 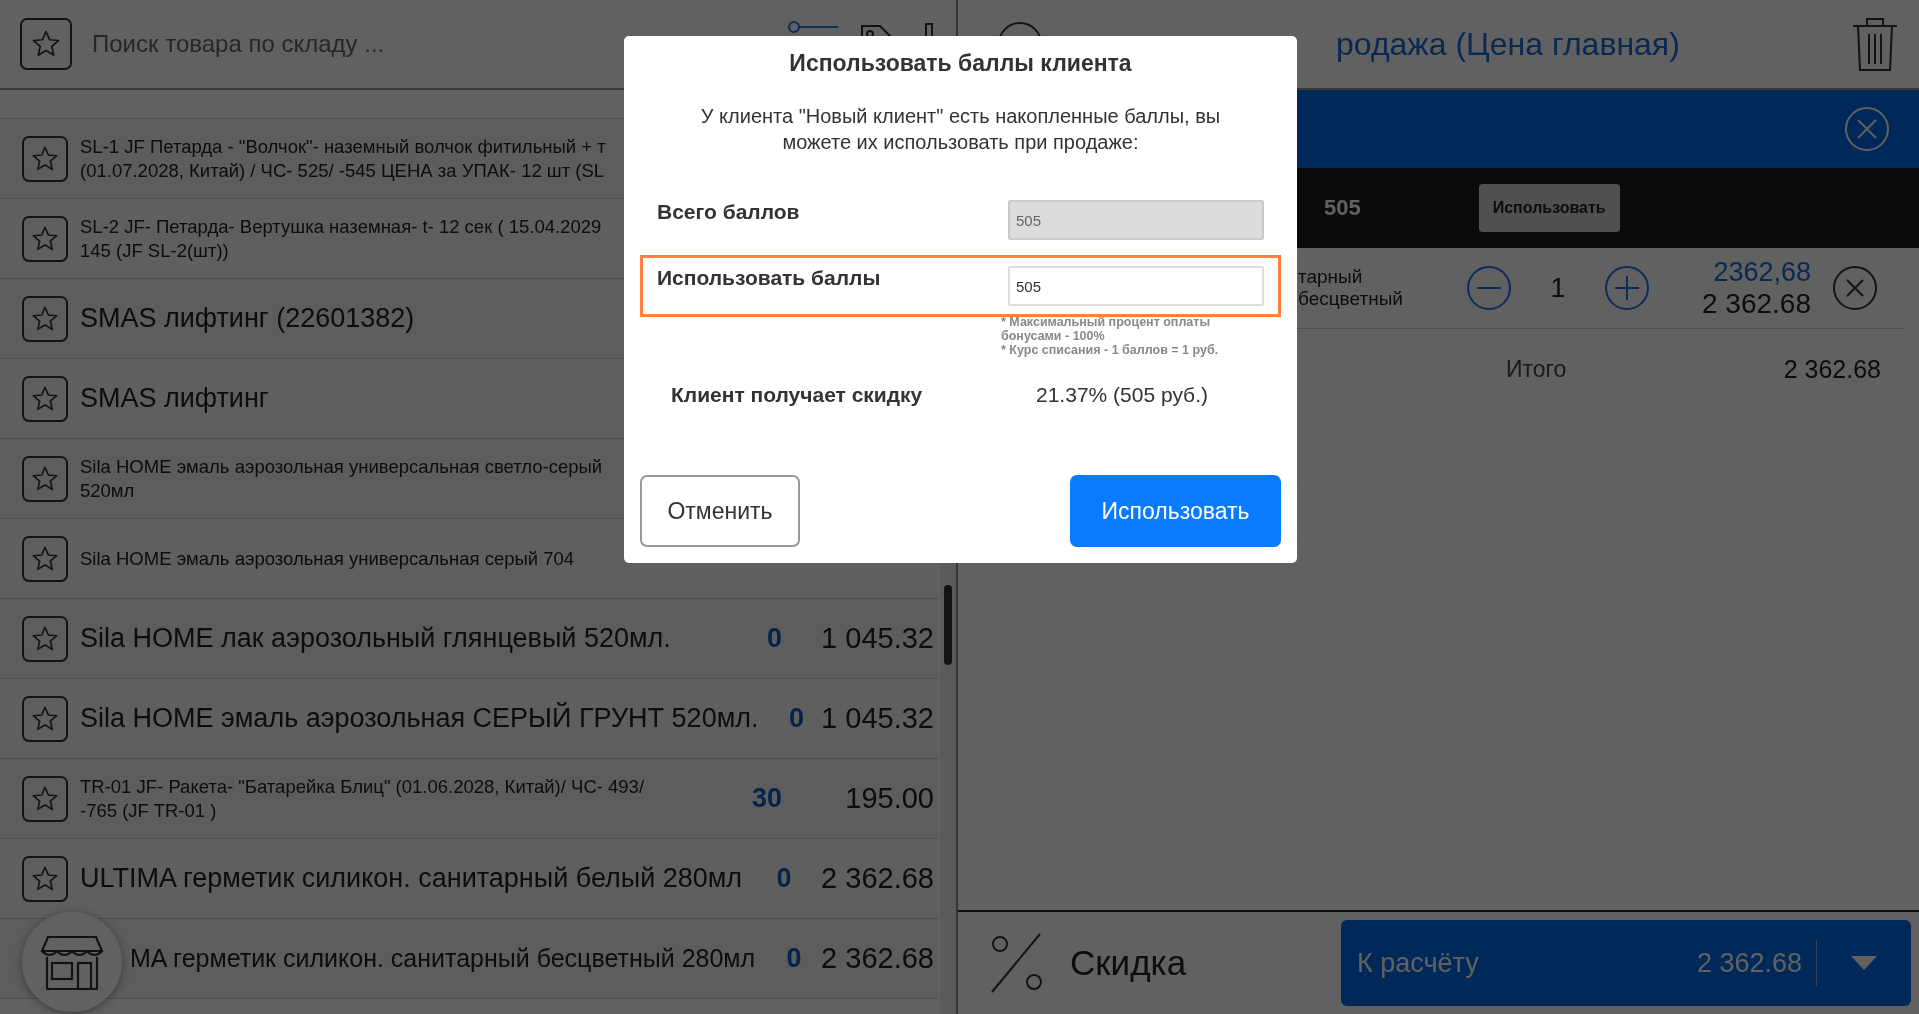 I want to click on cart-item-name: тарный бесцветный, so click(x=1351, y=287).